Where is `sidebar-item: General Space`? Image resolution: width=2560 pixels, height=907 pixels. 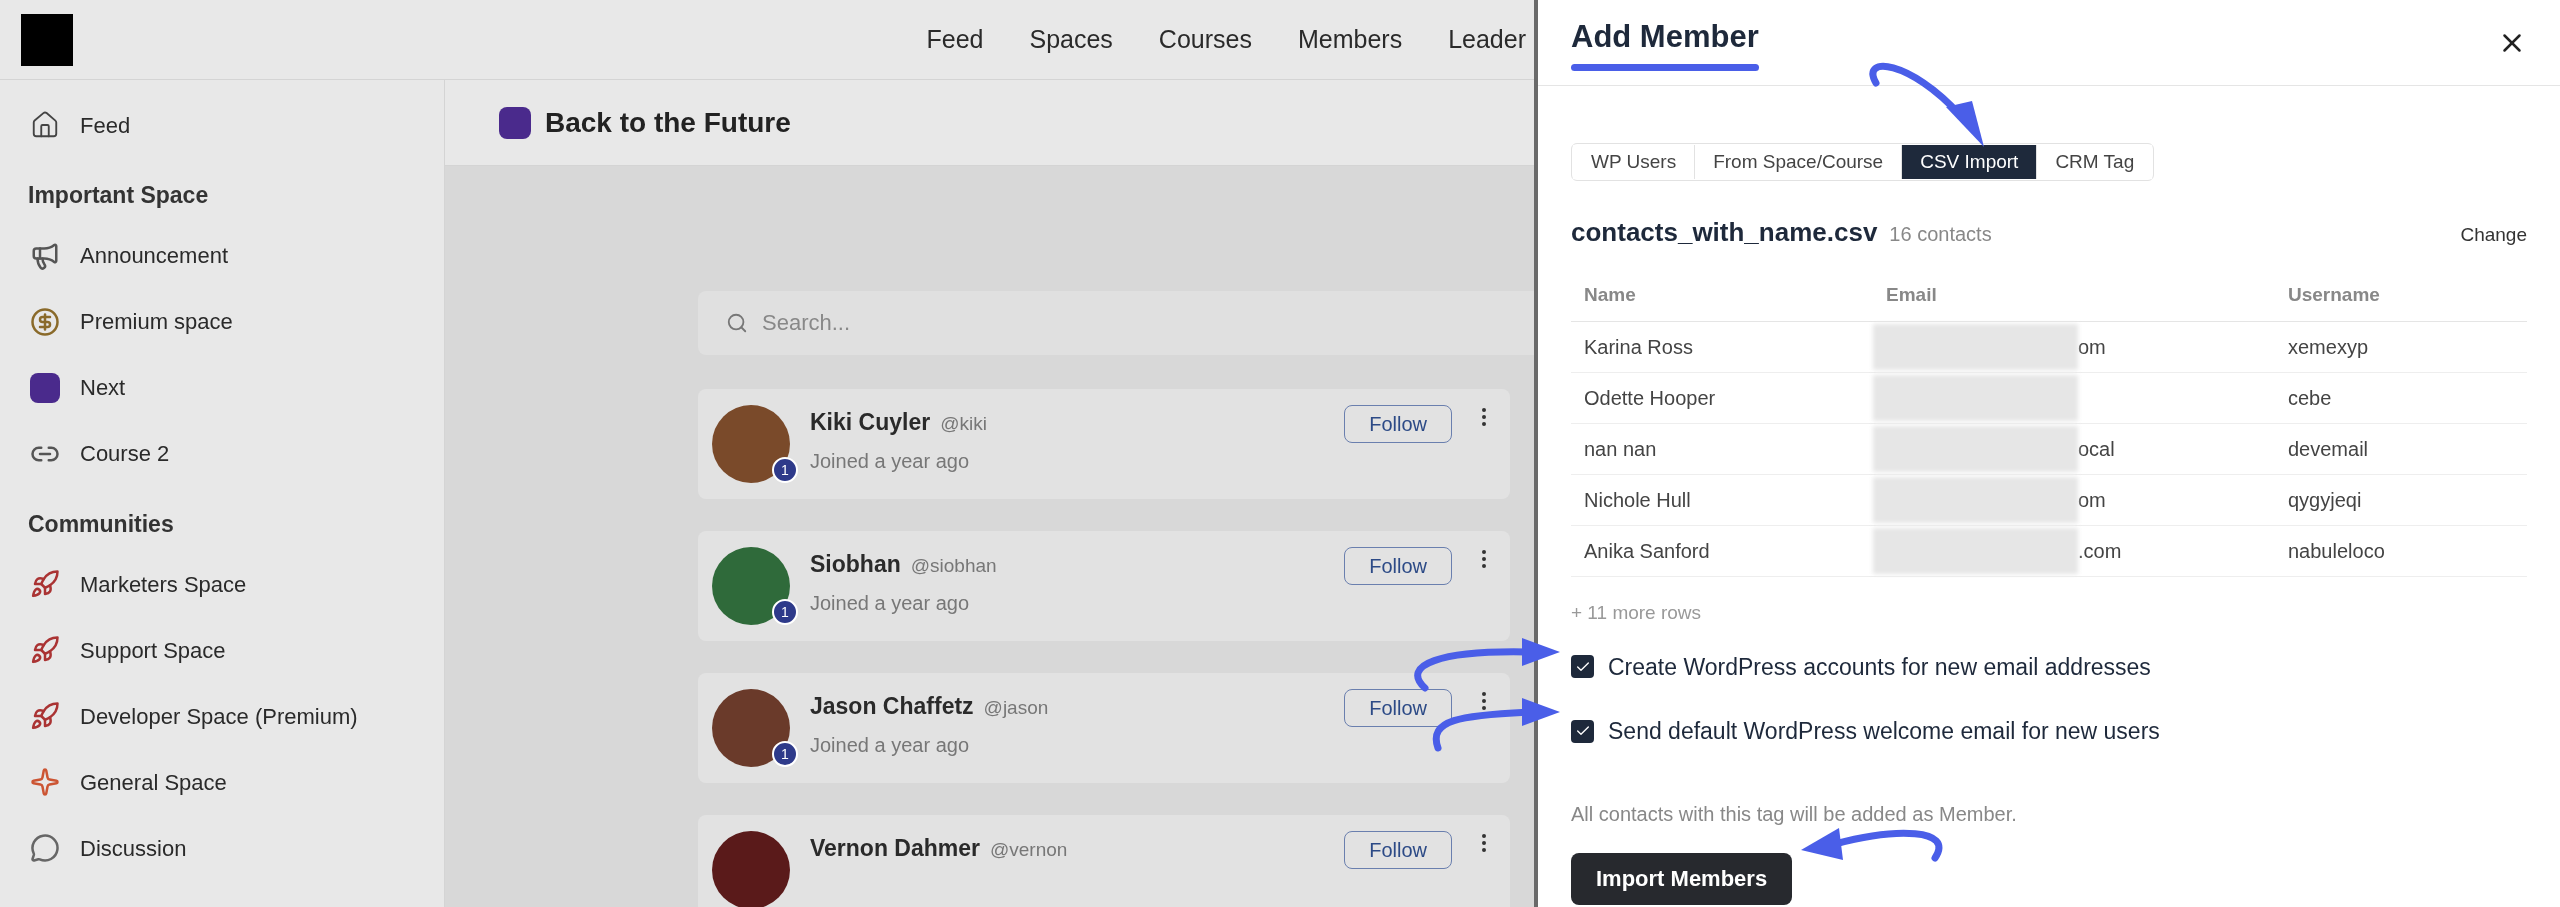 sidebar-item: General Space is located at coordinates (222, 782).